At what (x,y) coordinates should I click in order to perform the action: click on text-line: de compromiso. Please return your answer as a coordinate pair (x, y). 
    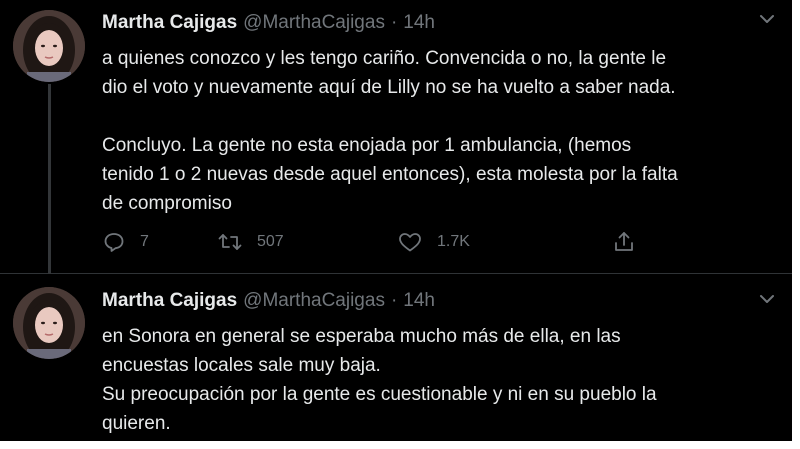
    Looking at the image, I should click on (167, 203).